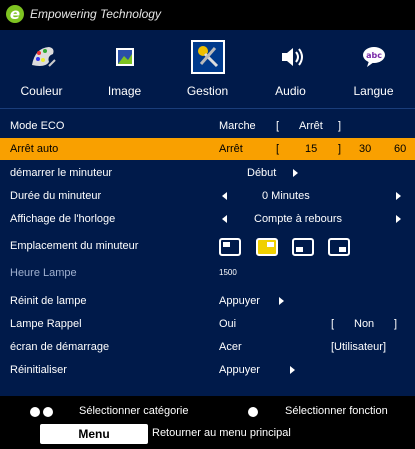 Image resolution: width=415 pixels, height=449 pixels. I want to click on acer-e-logo-icon: e, so click(15, 14).